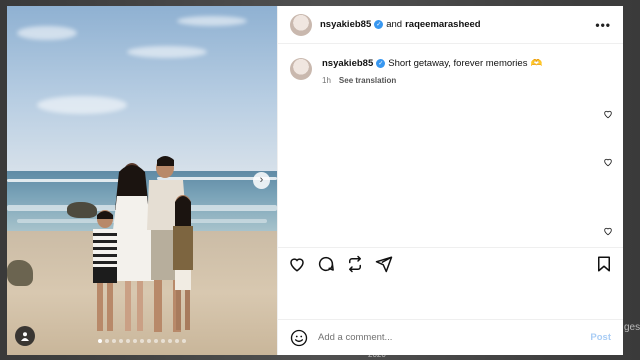 The width and height of the screenshot is (640, 360). Describe the element at coordinates (600, 337) in the screenshot. I see `post-comment-button: Post` at that location.